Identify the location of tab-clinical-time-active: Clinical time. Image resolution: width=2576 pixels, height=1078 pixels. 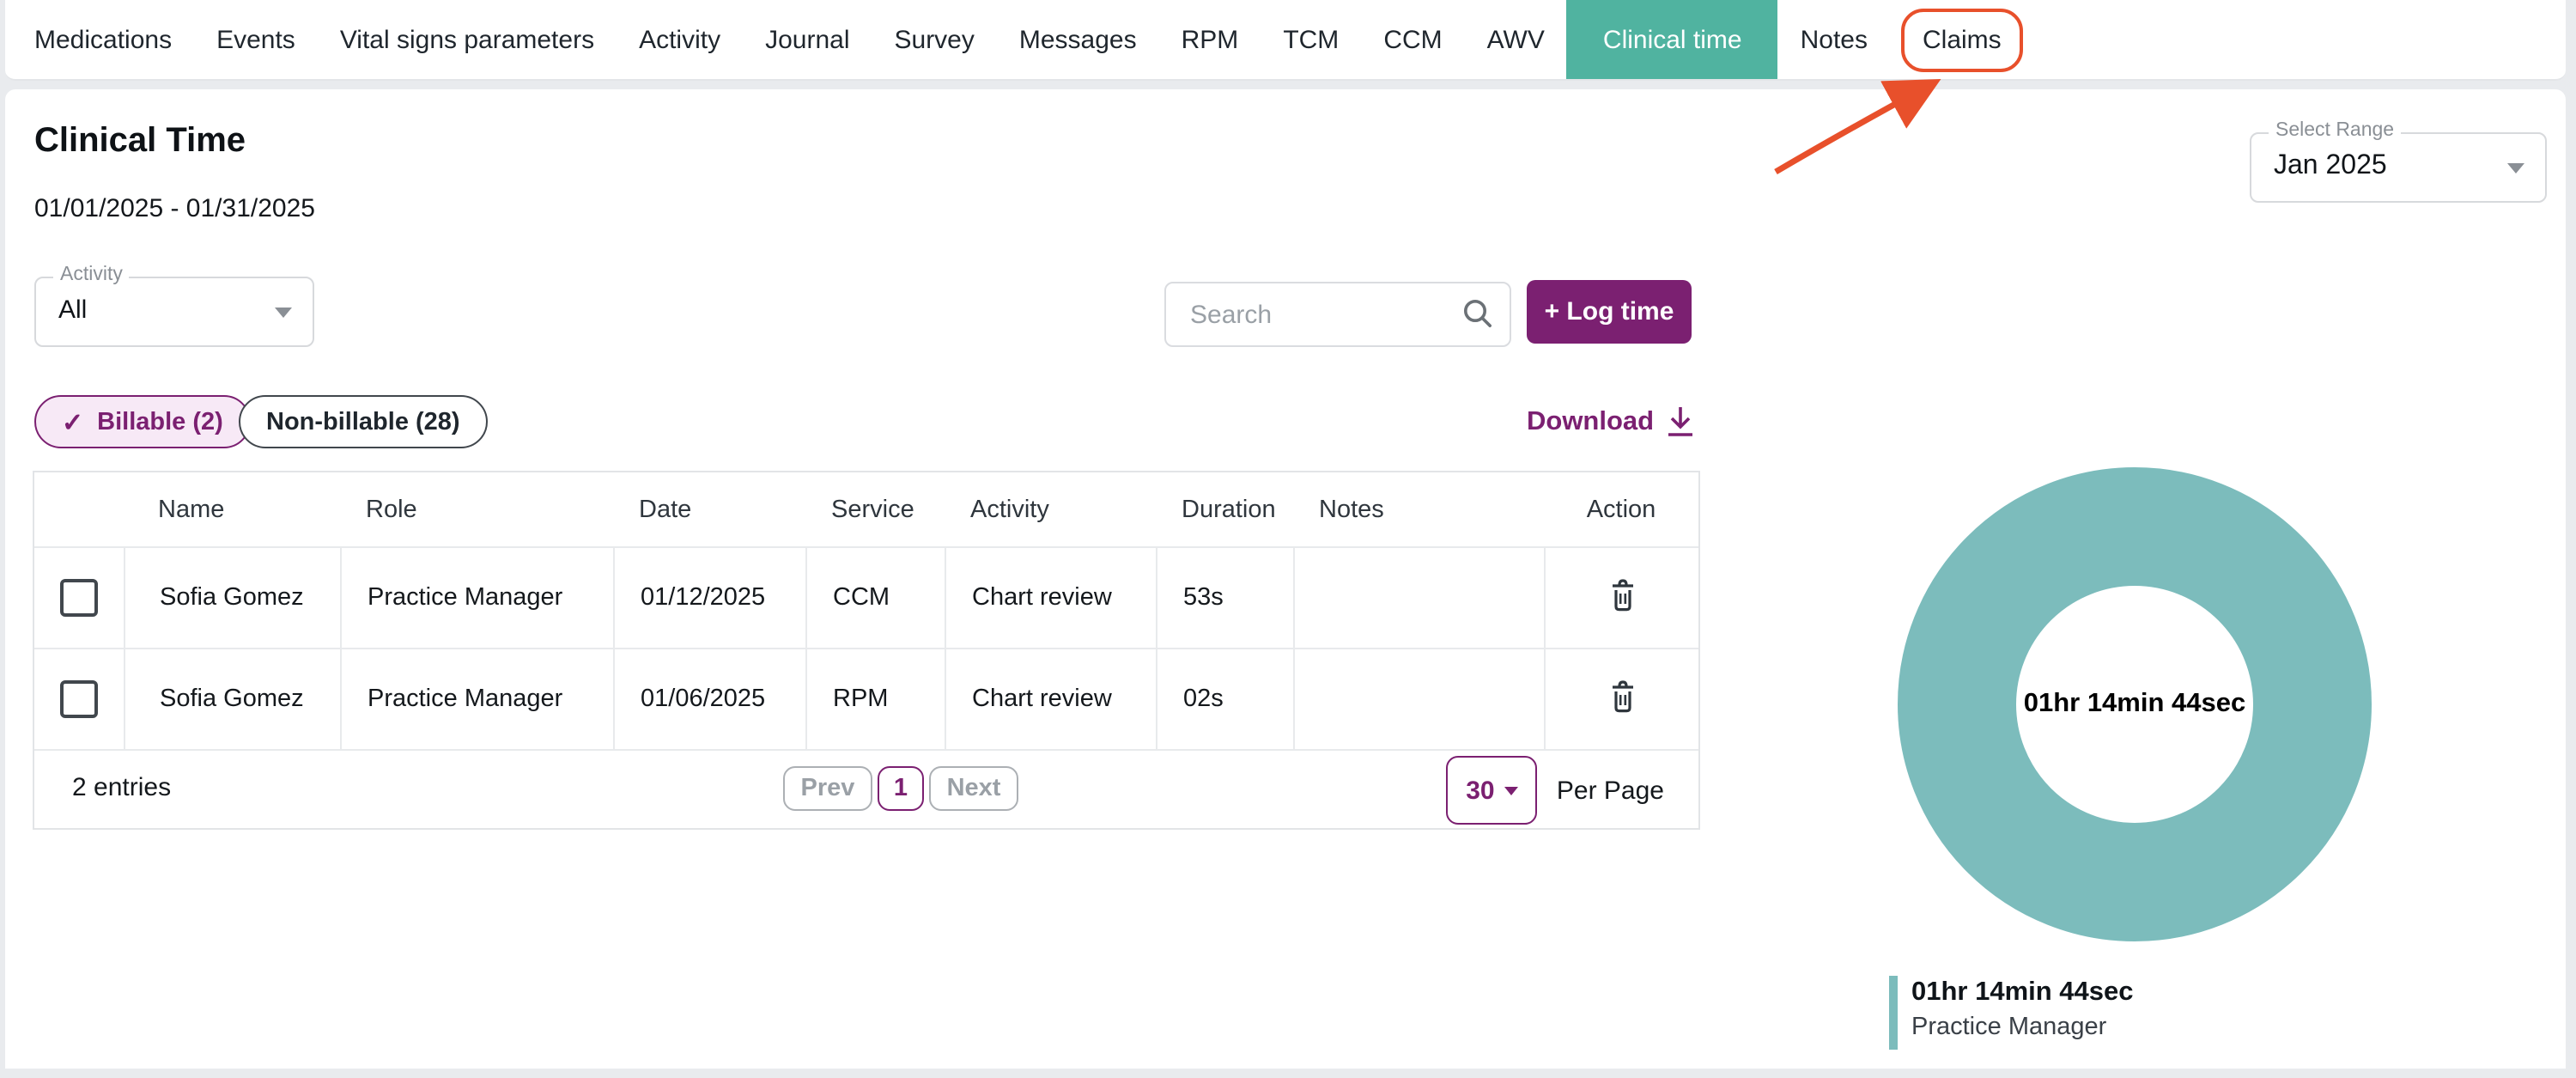
(1672, 39).